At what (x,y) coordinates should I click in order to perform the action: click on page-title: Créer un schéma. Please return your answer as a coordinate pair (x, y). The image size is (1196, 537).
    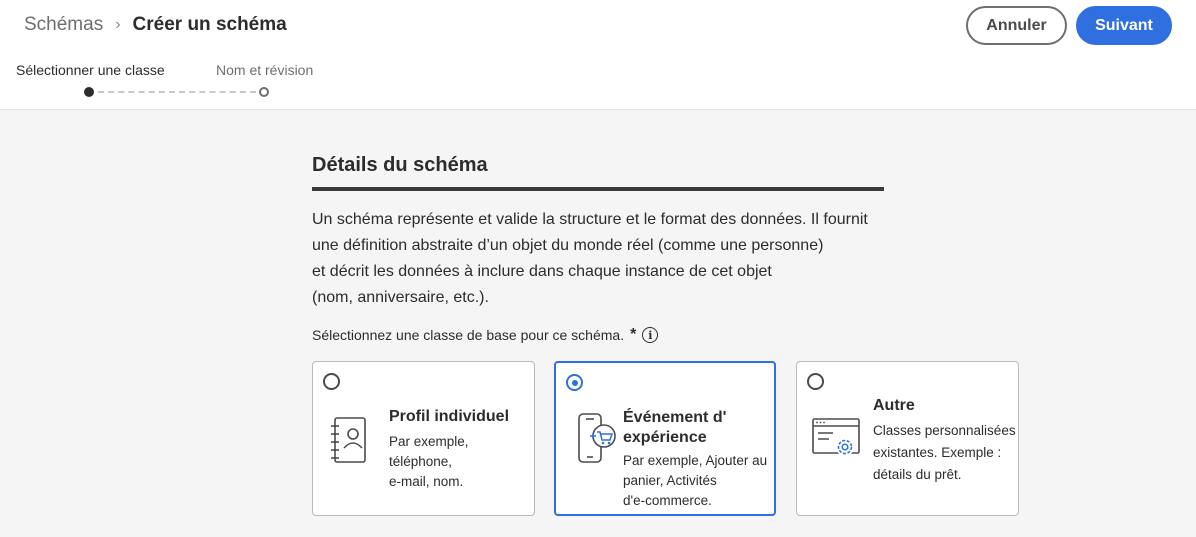
    Looking at the image, I should click on (209, 24).